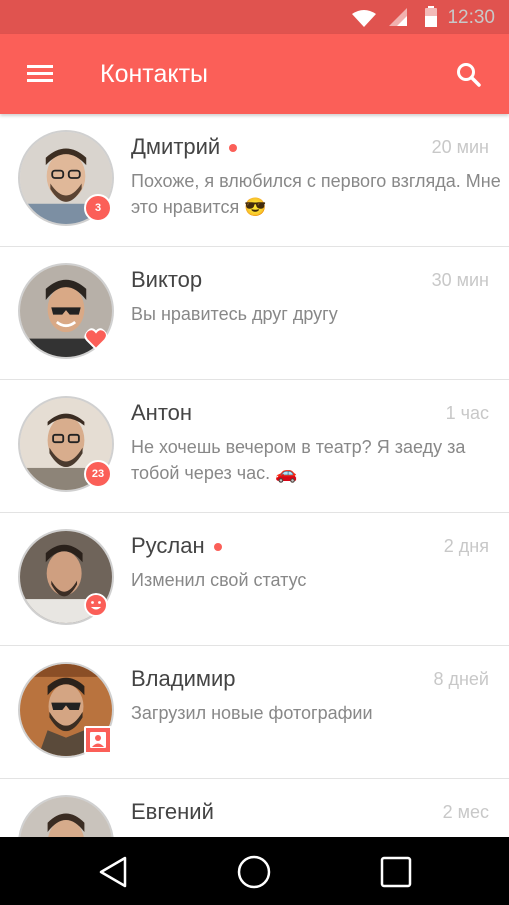  What do you see at coordinates (154, 74) in the screenshot?
I see `page-title: Контакты` at bounding box center [154, 74].